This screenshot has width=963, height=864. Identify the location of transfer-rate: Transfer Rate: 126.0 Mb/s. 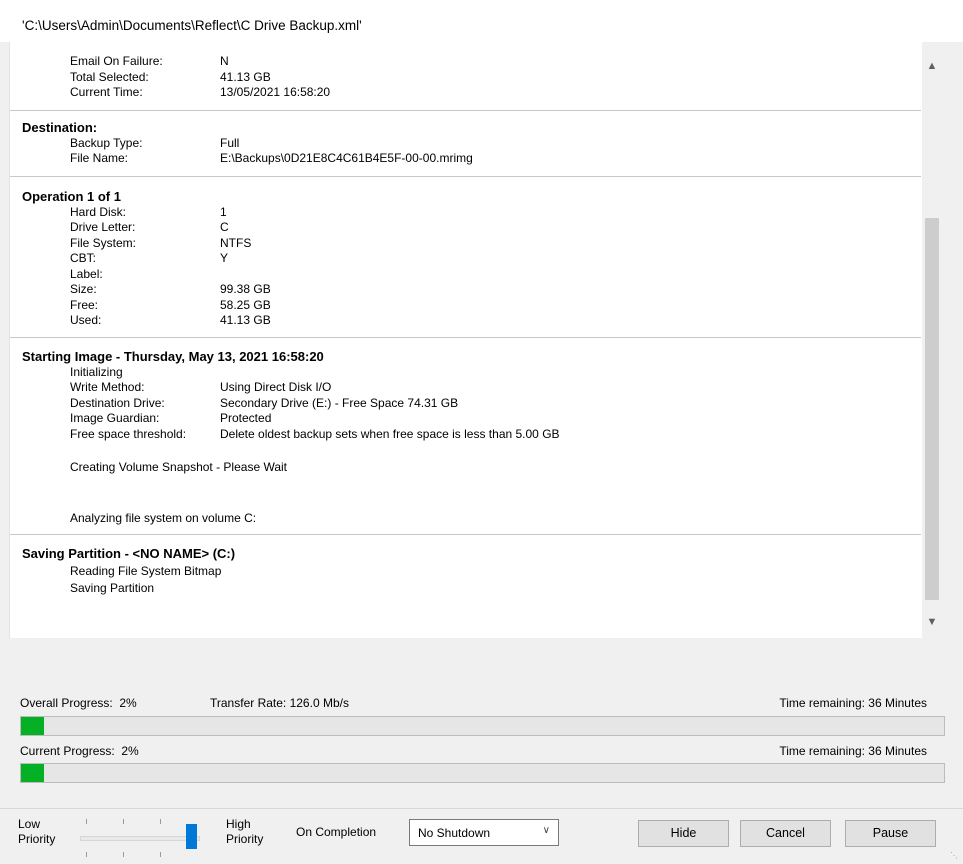
(279, 703).